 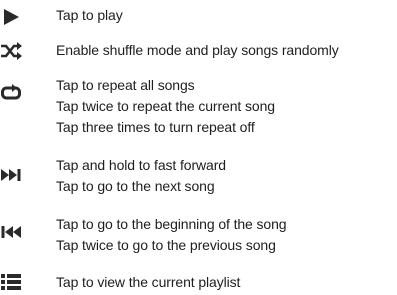 I want to click on list-item-text: Tap to play, so click(x=89, y=15).